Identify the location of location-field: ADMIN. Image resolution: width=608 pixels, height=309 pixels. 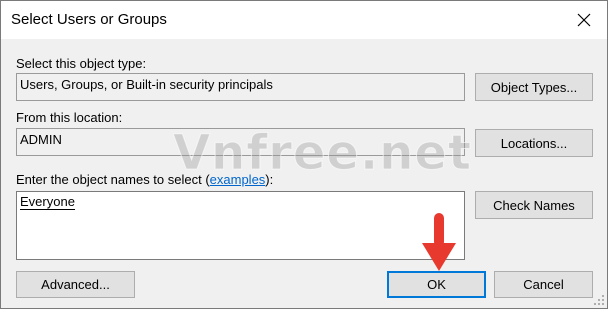
(240, 142).